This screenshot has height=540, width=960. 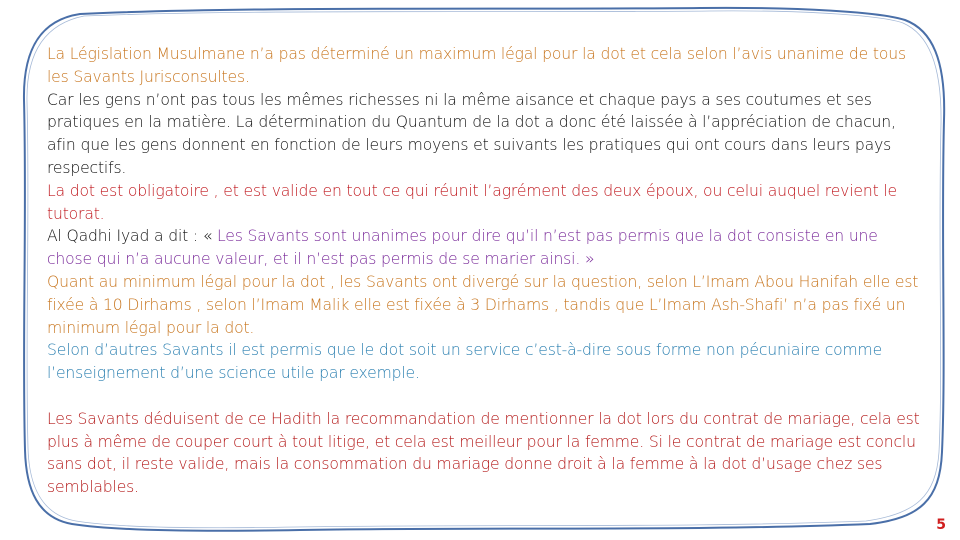 I want to click on page-number: 5, so click(x=941, y=525).